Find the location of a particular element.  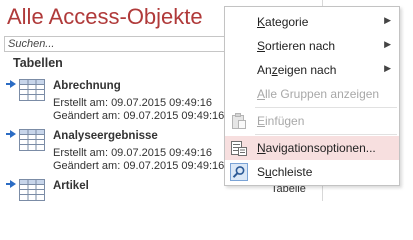

menu-item-kategorie: Kategorie ▶ is located at coordinates (312, 22).